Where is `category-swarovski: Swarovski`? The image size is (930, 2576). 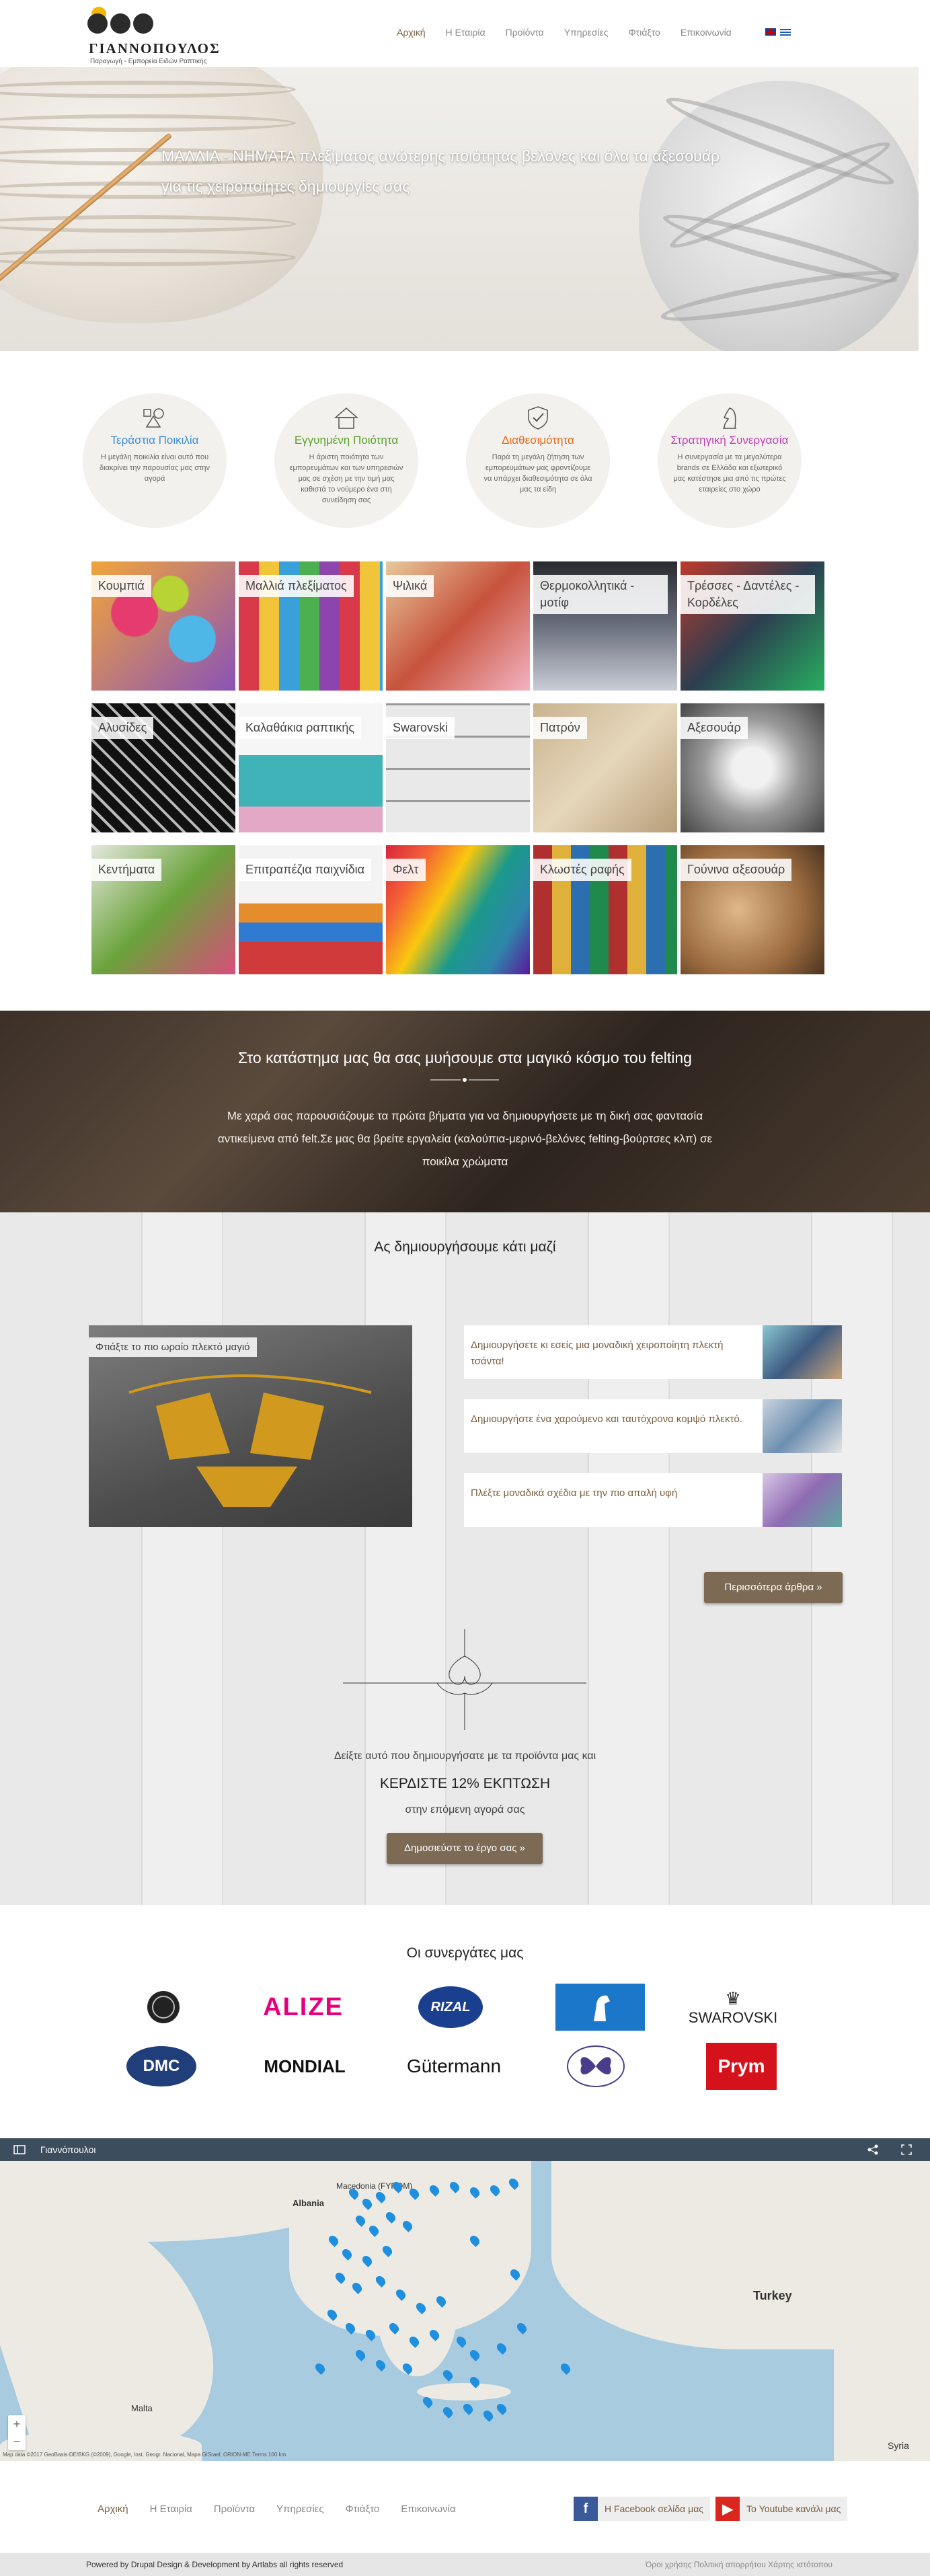
category-swarovski: Swarovski is located at coordinates (458, 767).